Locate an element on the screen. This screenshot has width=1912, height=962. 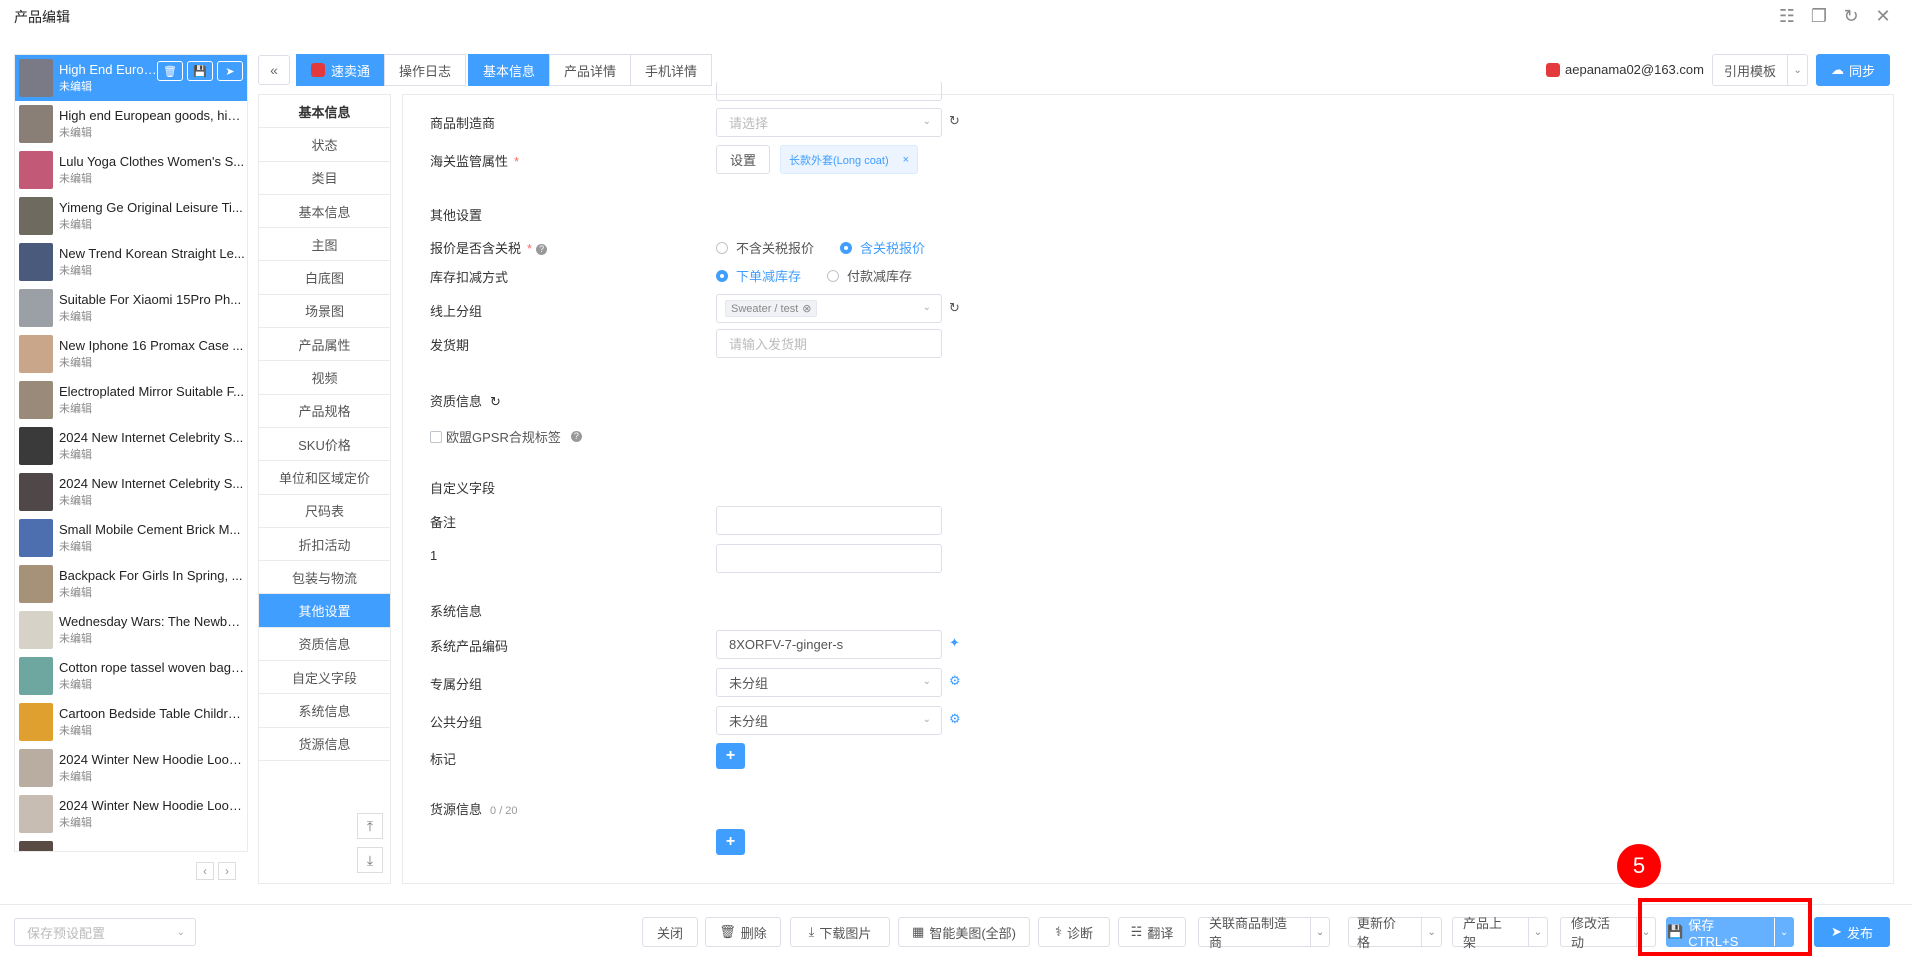
product-list-item: High end European goods, hig... 未编辑 is located at coordinates (131, 124).